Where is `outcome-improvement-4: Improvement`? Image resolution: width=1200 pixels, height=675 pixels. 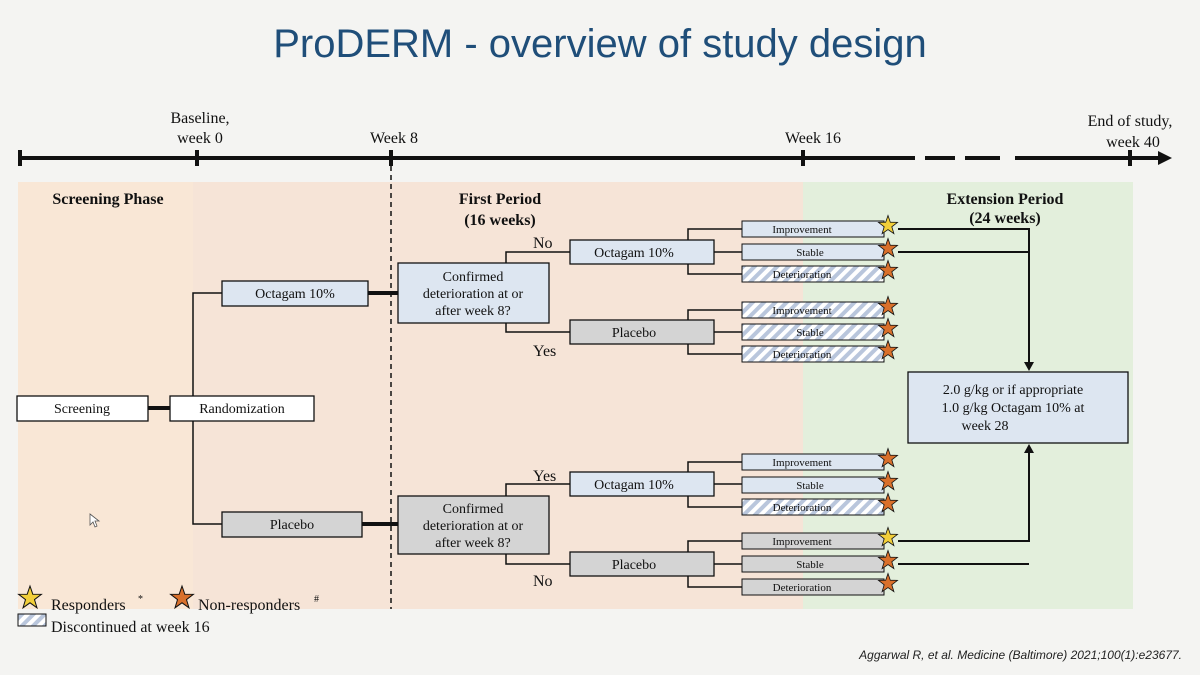 outcome-improvement-4: Improvement is located at coordinates (813, 541).